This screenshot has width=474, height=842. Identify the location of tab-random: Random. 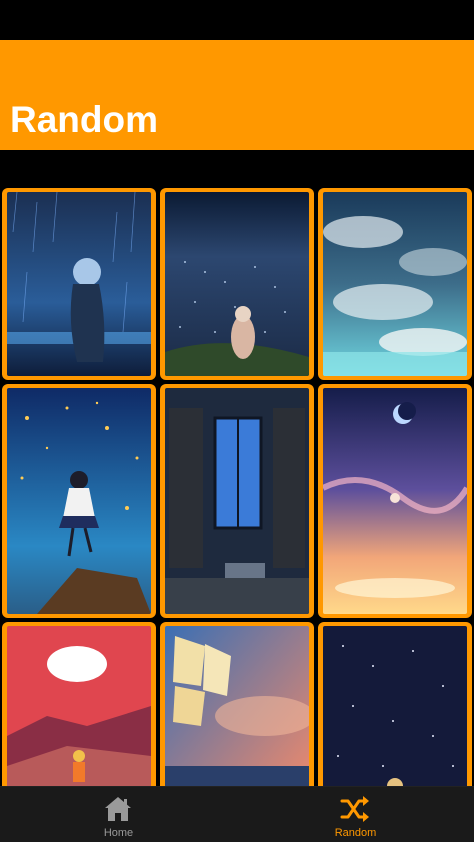
(355, 814).